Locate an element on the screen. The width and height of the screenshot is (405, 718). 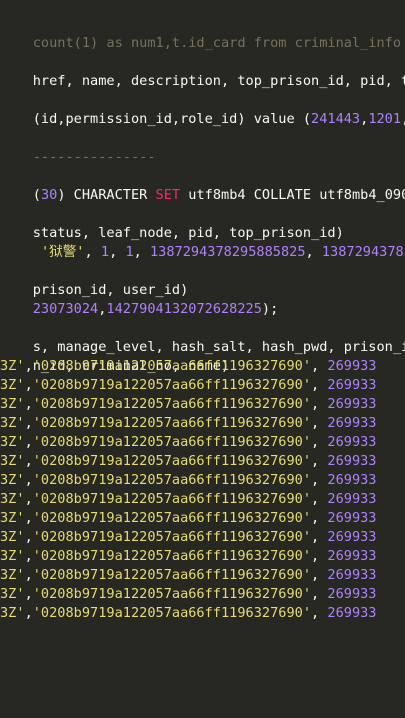
code-text: utf8mb4 COLLATE utf8mb4_0900 is located at coordinates (292, 195).